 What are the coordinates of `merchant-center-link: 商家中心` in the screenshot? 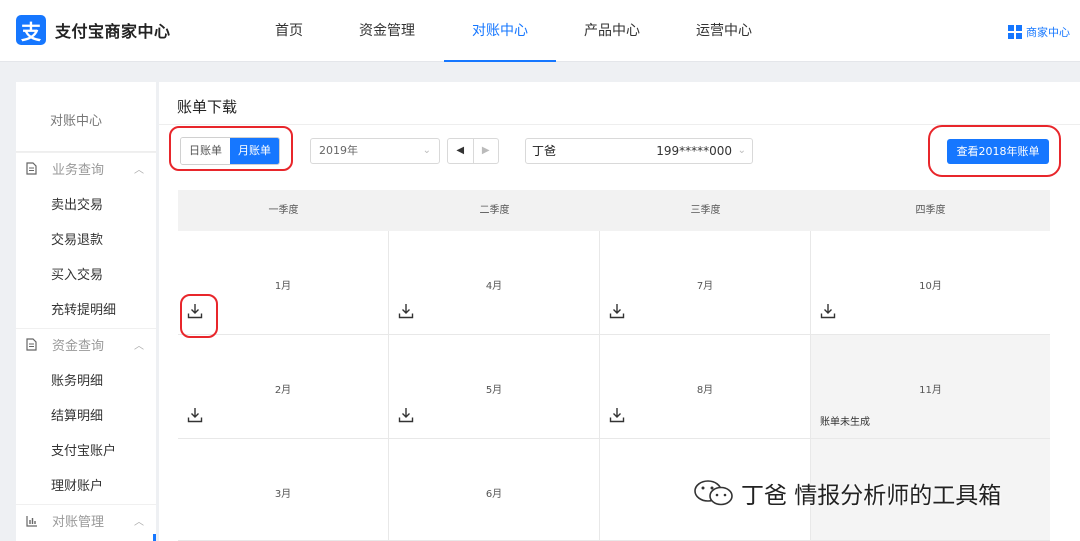 It's located at (1039, 32).